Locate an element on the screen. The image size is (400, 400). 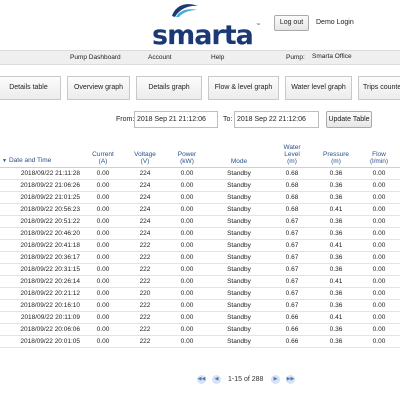
cell-date-time: 2018/09/22 21:01:25 is located at coordinates (41, 197).